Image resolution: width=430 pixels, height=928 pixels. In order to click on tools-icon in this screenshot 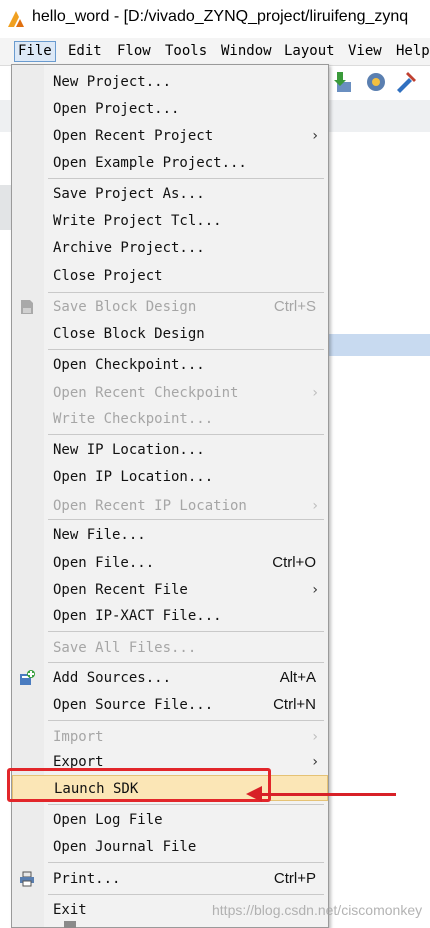, I will do `click(406, 82)`.